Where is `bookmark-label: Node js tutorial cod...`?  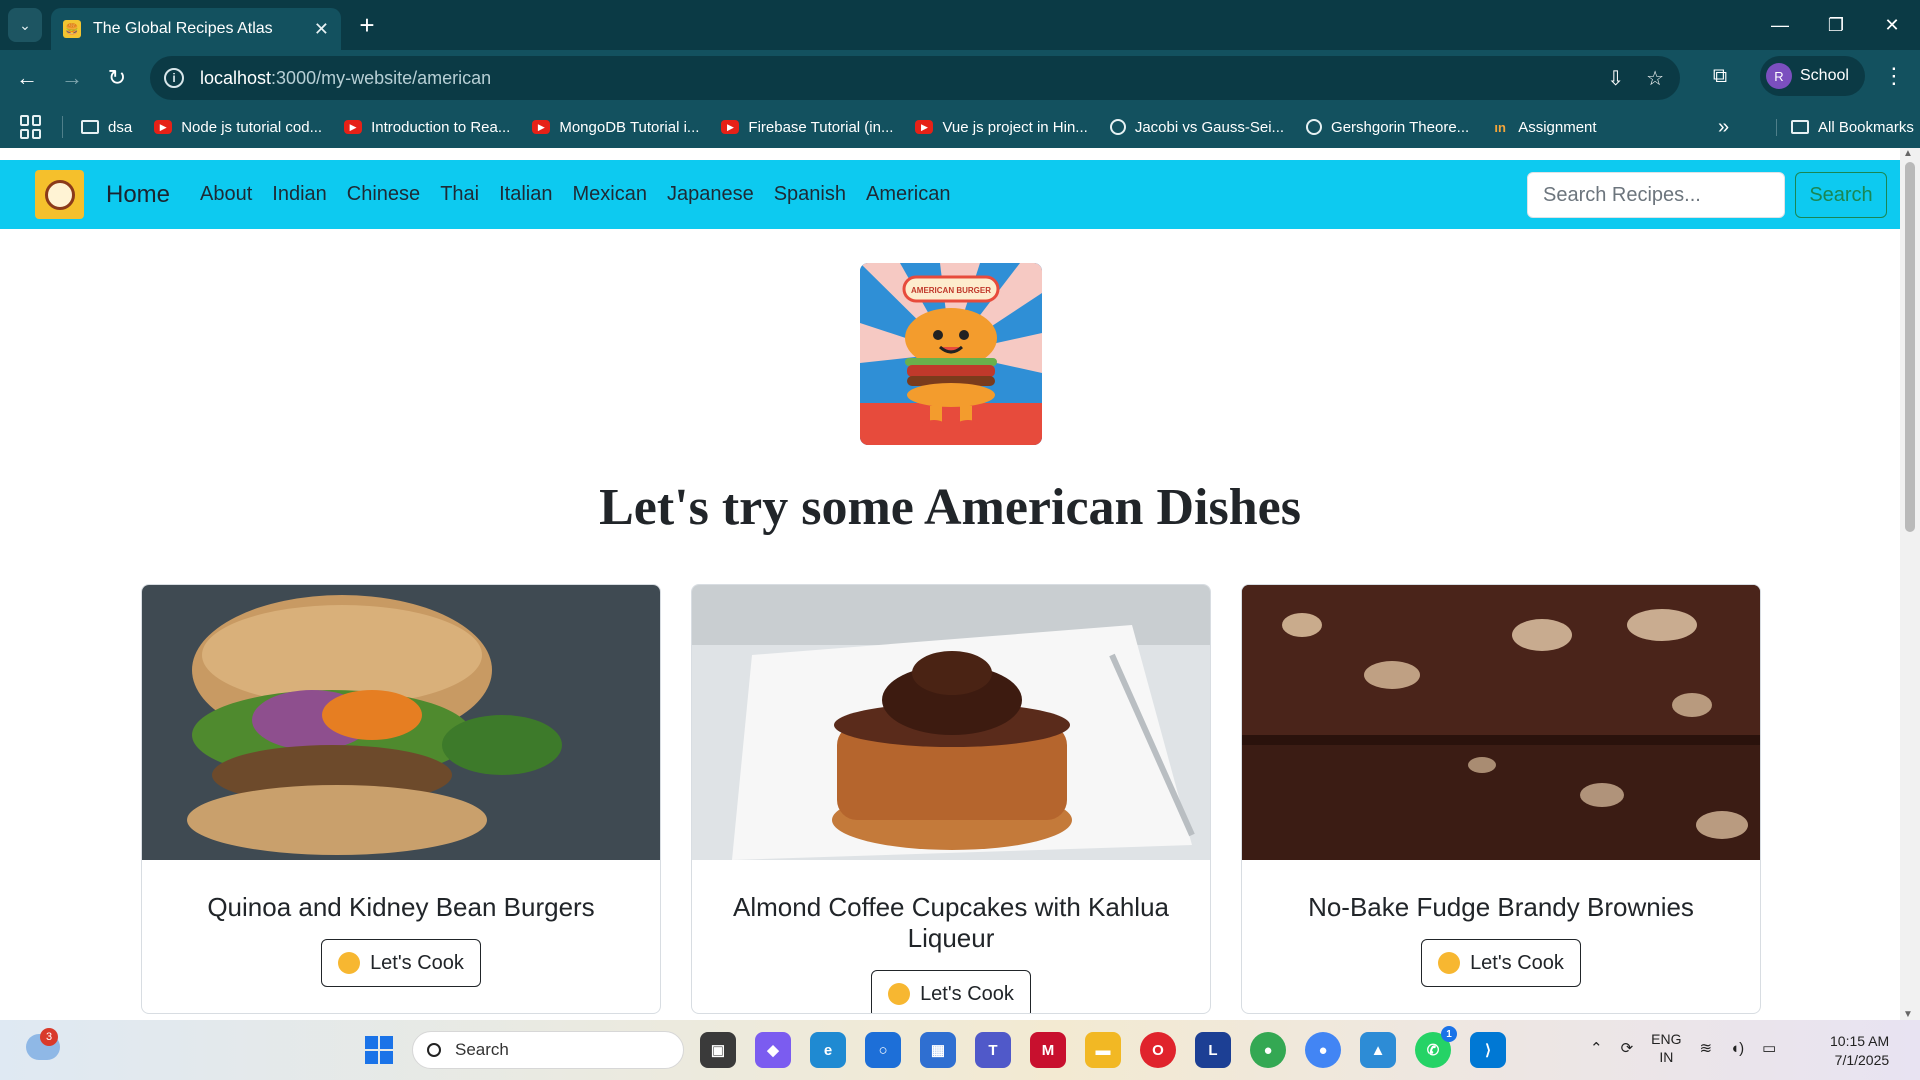 bookmark-label: Node js tutorial cod... is located at coordinates (252, 127).